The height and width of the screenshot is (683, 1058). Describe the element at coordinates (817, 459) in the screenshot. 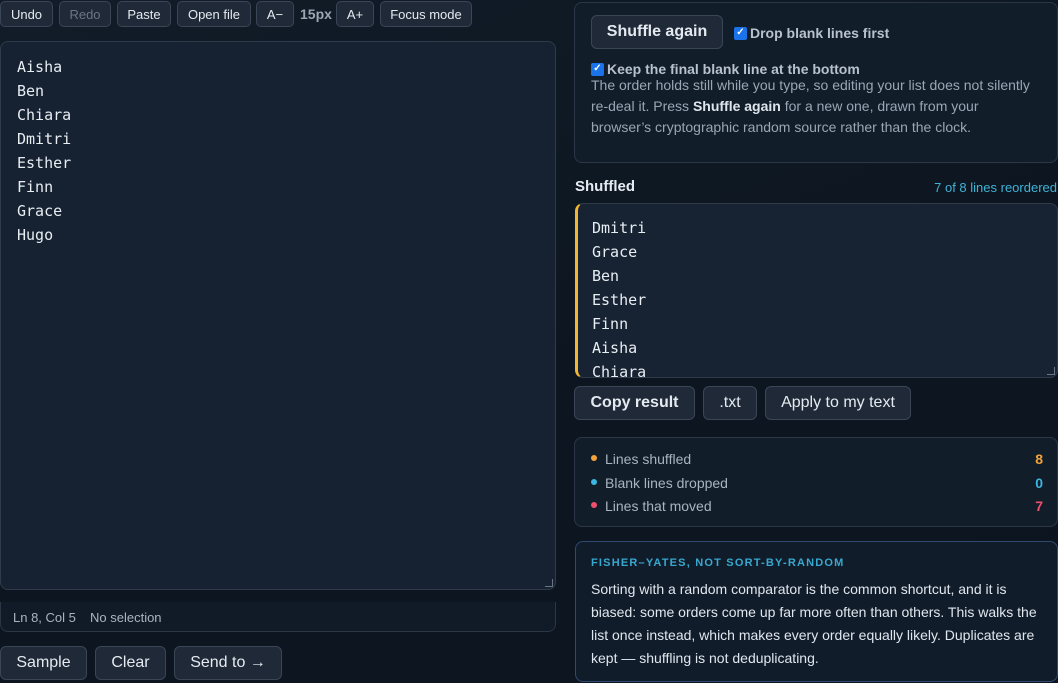

I see `stat-row: Lines shuffled 8` at that location.